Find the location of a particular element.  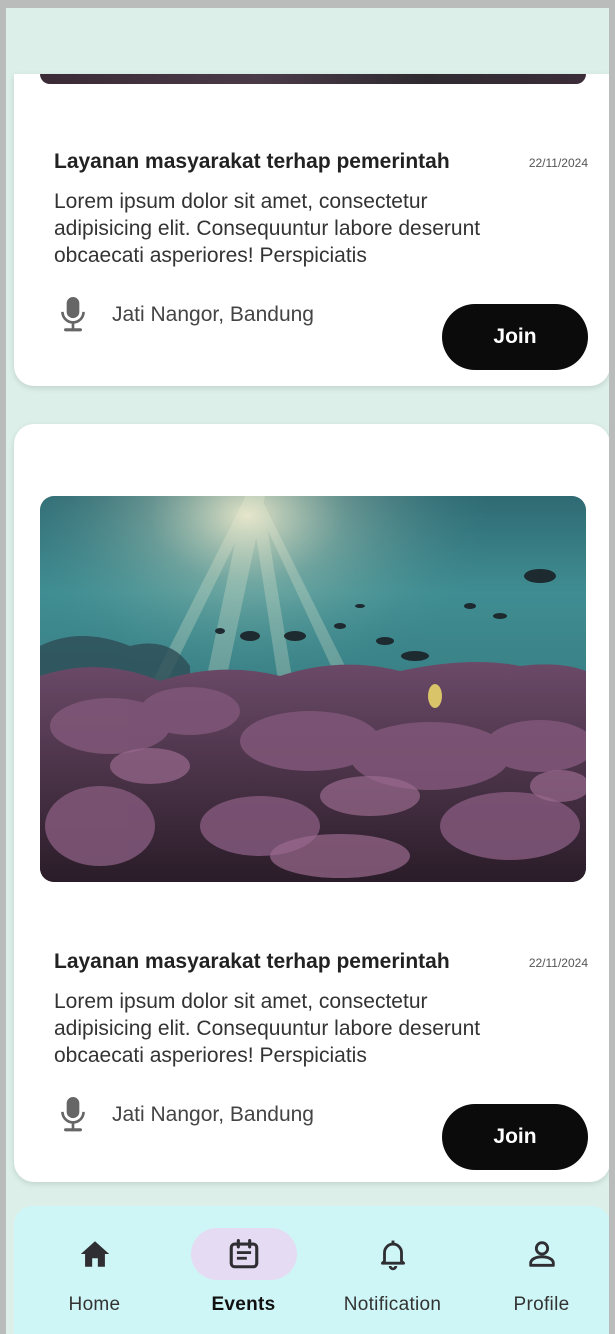

nav-item-profile: Profile is located at coordinates (538, 1270).